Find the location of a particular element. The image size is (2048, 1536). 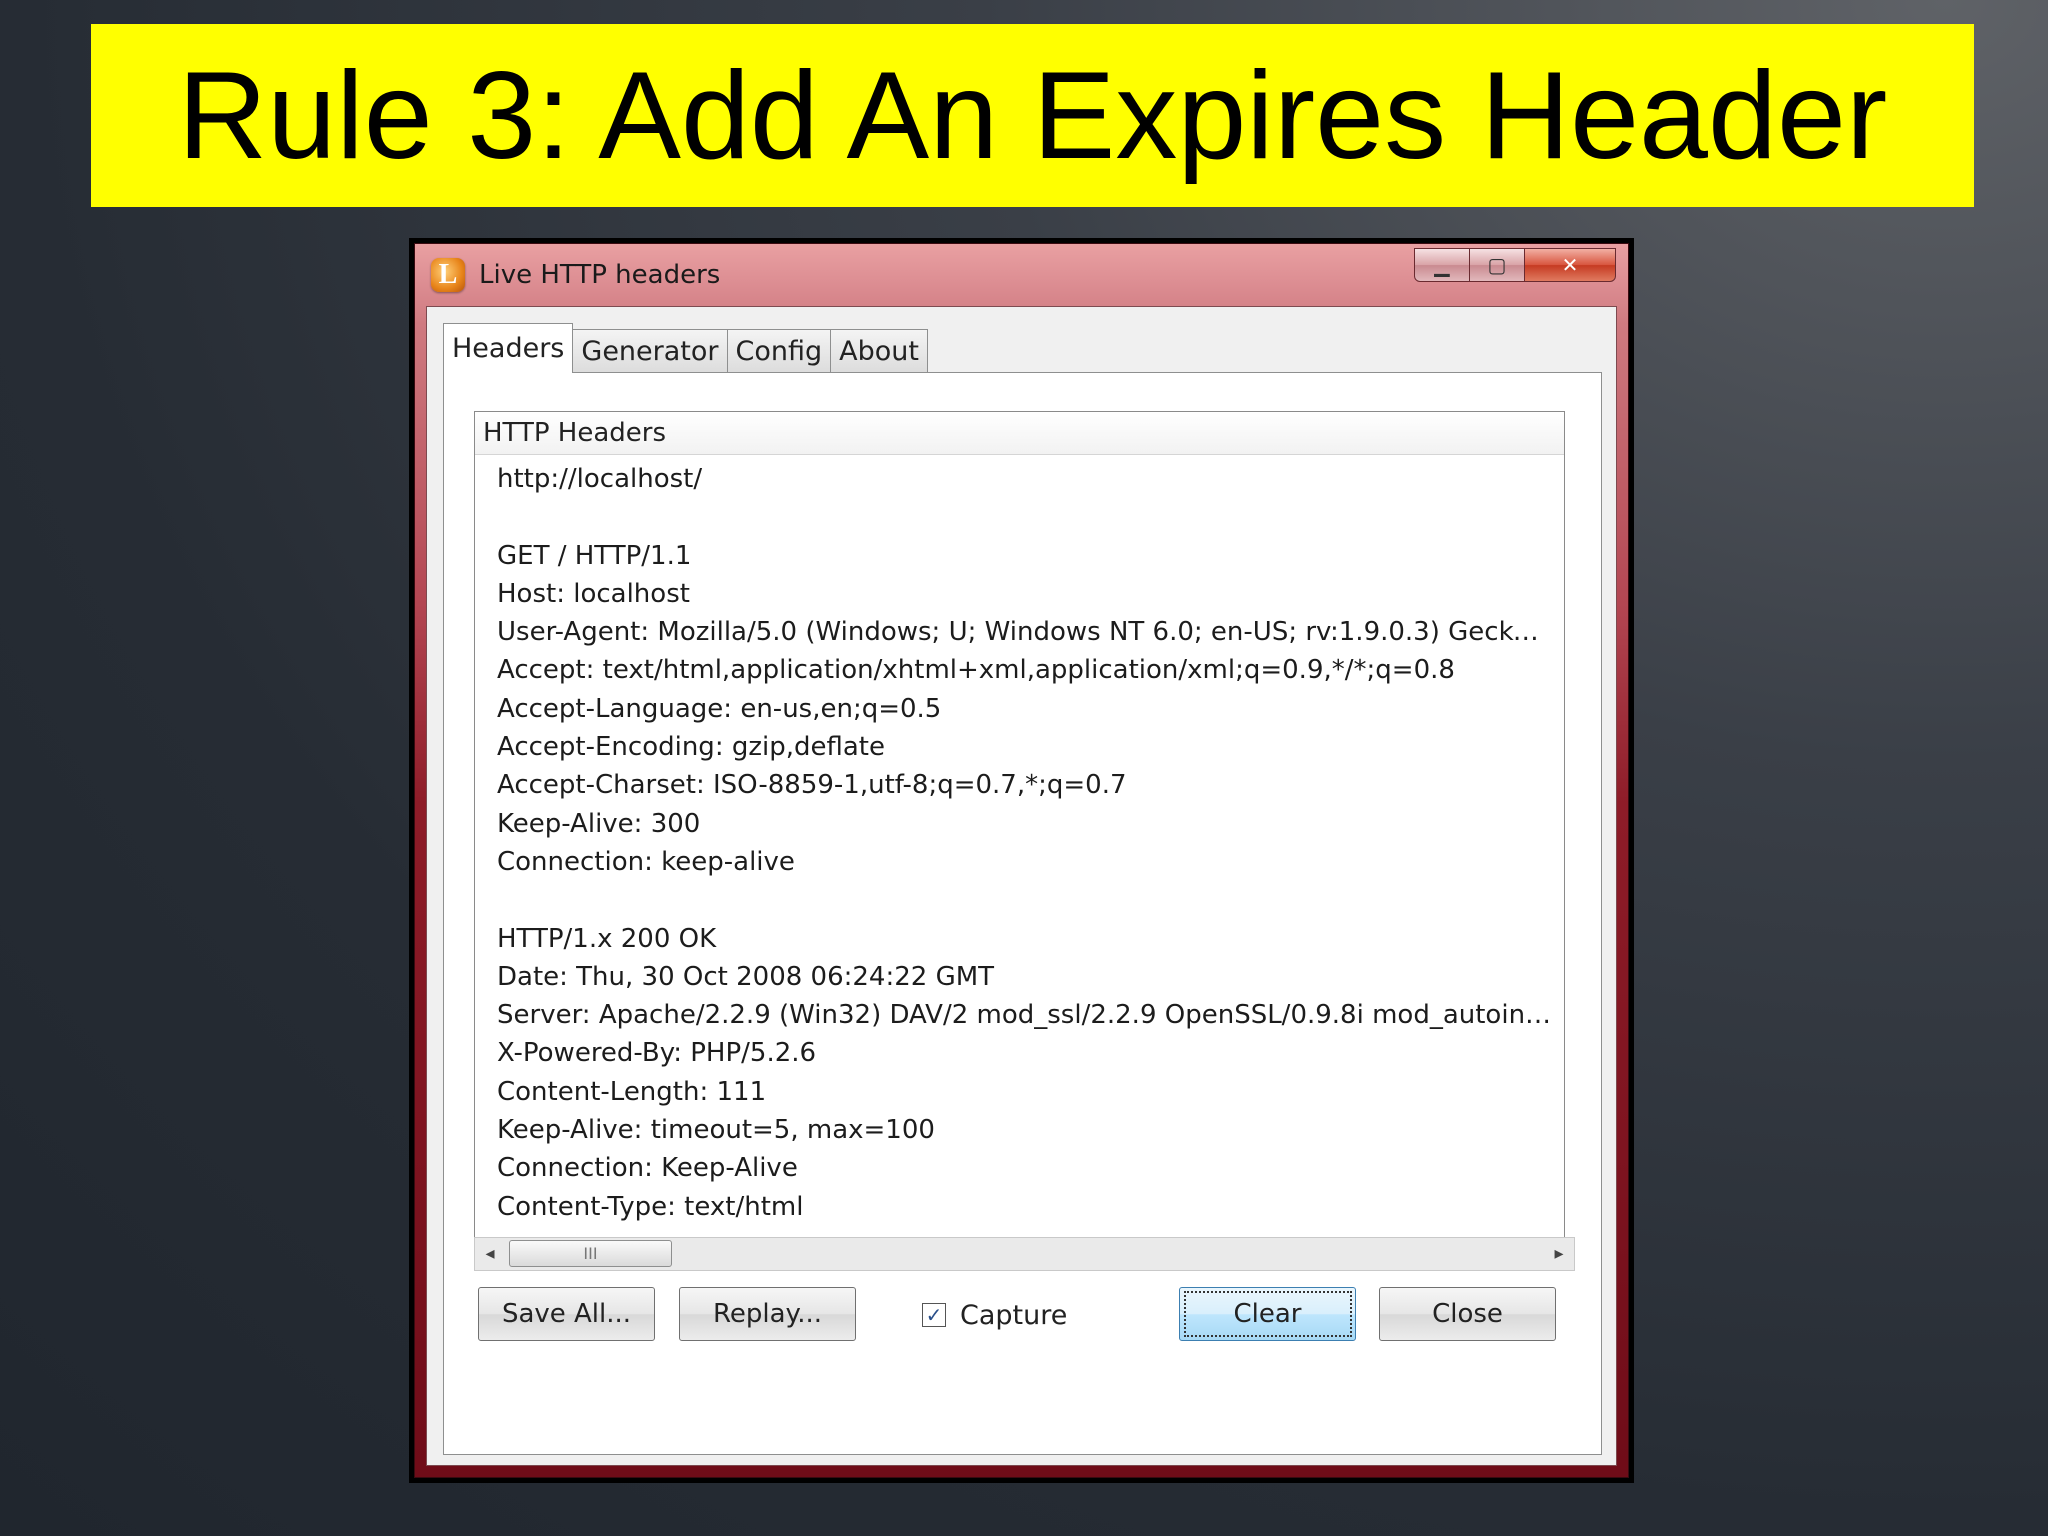

tab-strip: Headers Generator Config About is located at coordinates (685, 348).